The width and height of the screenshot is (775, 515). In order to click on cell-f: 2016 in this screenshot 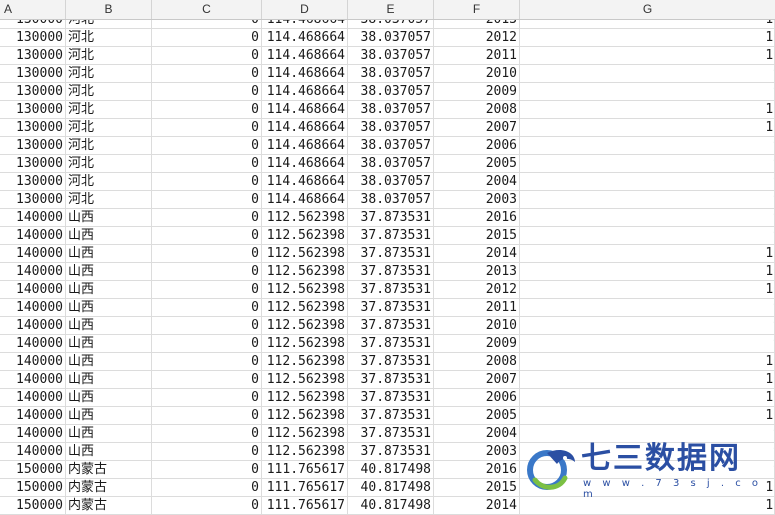, I will do `click(477, 469)`.